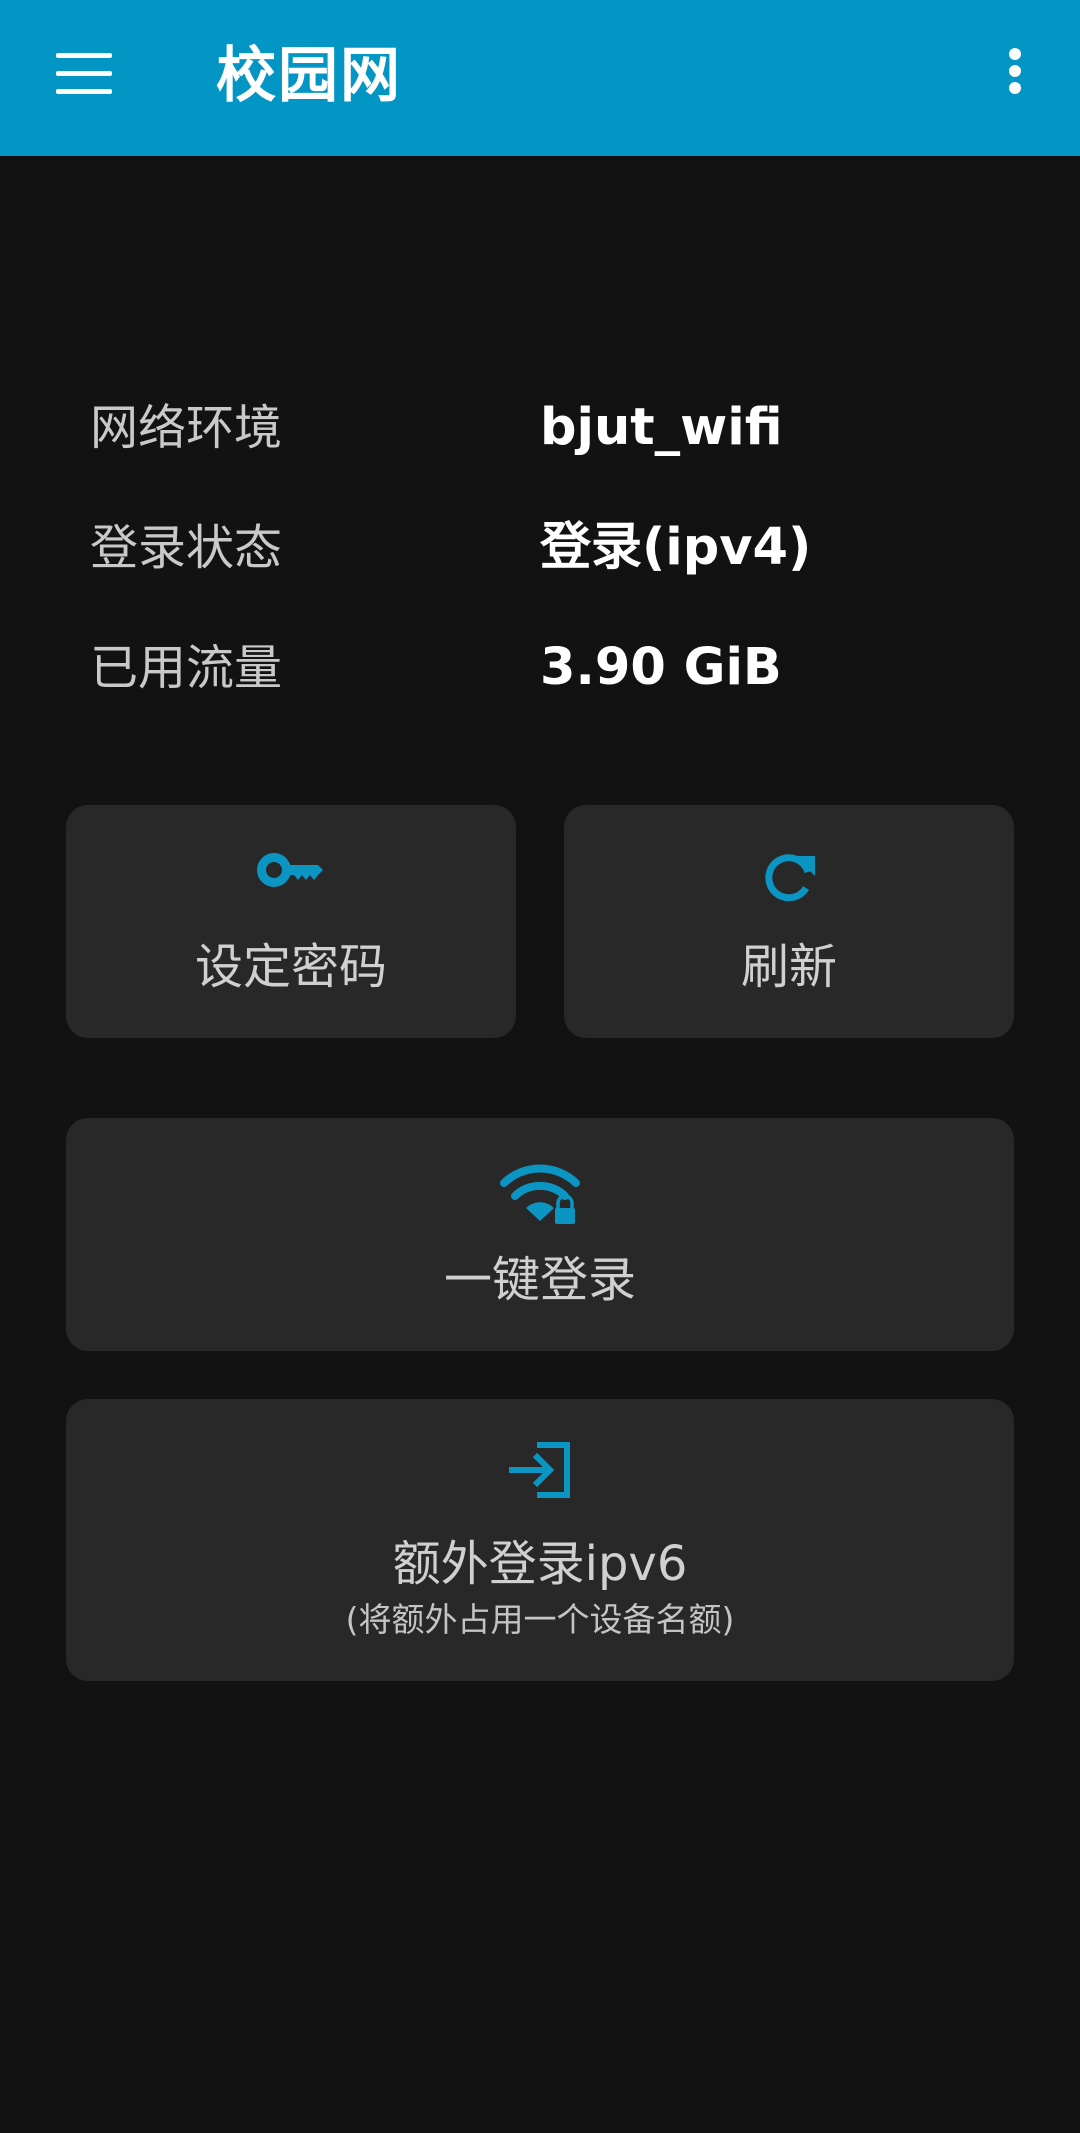 Image resolution: width=1080 pixels, height=2133 pixels. I want to click on app-bar: 校园网, so click(540, 78).